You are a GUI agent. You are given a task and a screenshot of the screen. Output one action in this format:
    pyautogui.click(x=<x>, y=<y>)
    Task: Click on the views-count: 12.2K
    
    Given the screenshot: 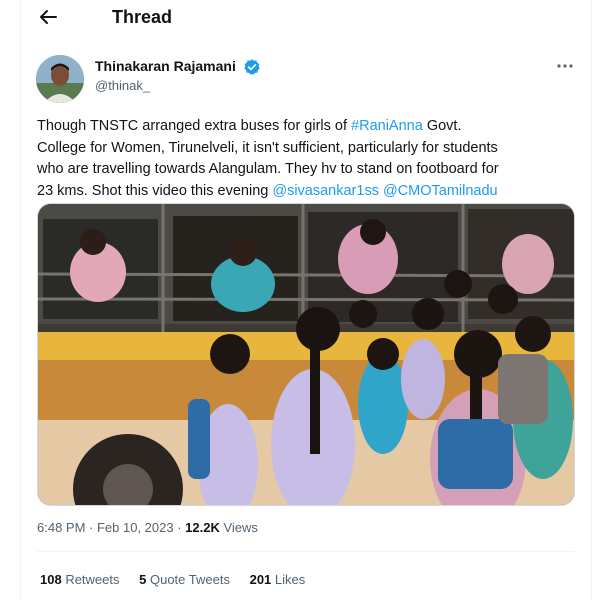 What is the action you would take?
    pyautogui.click(x=202, y=527)
    